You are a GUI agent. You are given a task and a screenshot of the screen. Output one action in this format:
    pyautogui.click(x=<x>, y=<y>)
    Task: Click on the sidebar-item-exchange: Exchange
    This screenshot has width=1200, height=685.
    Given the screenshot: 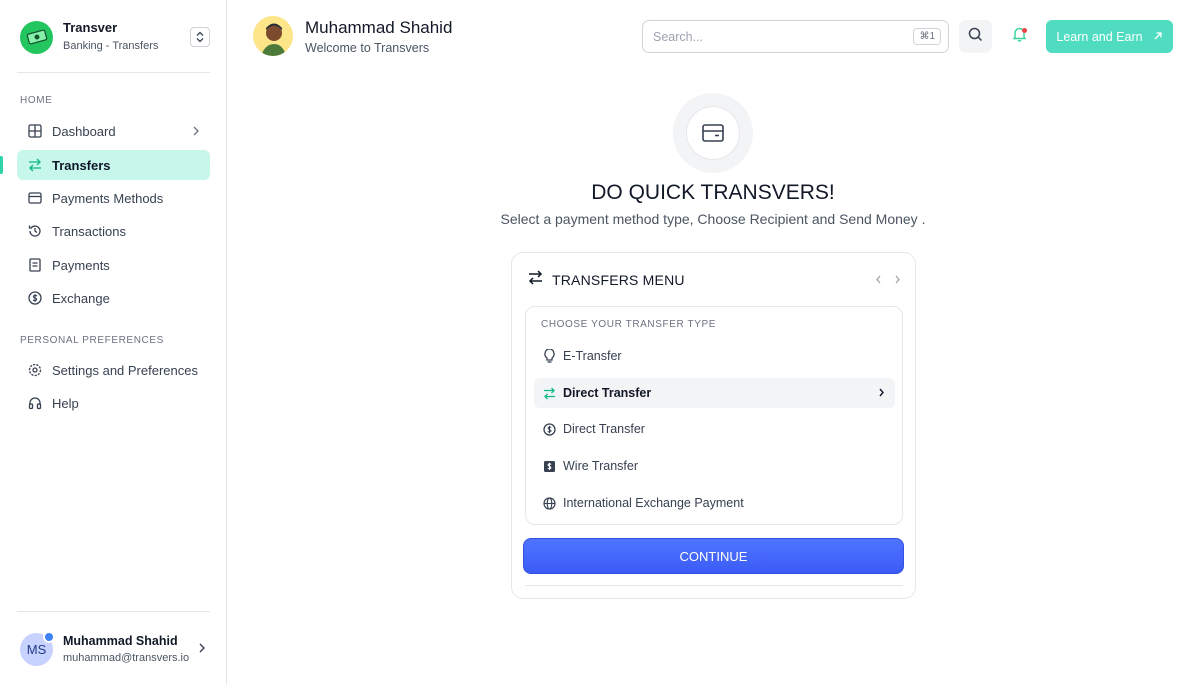 What is the action you would take?
    pyautogui.click(x=113, y=298)
    